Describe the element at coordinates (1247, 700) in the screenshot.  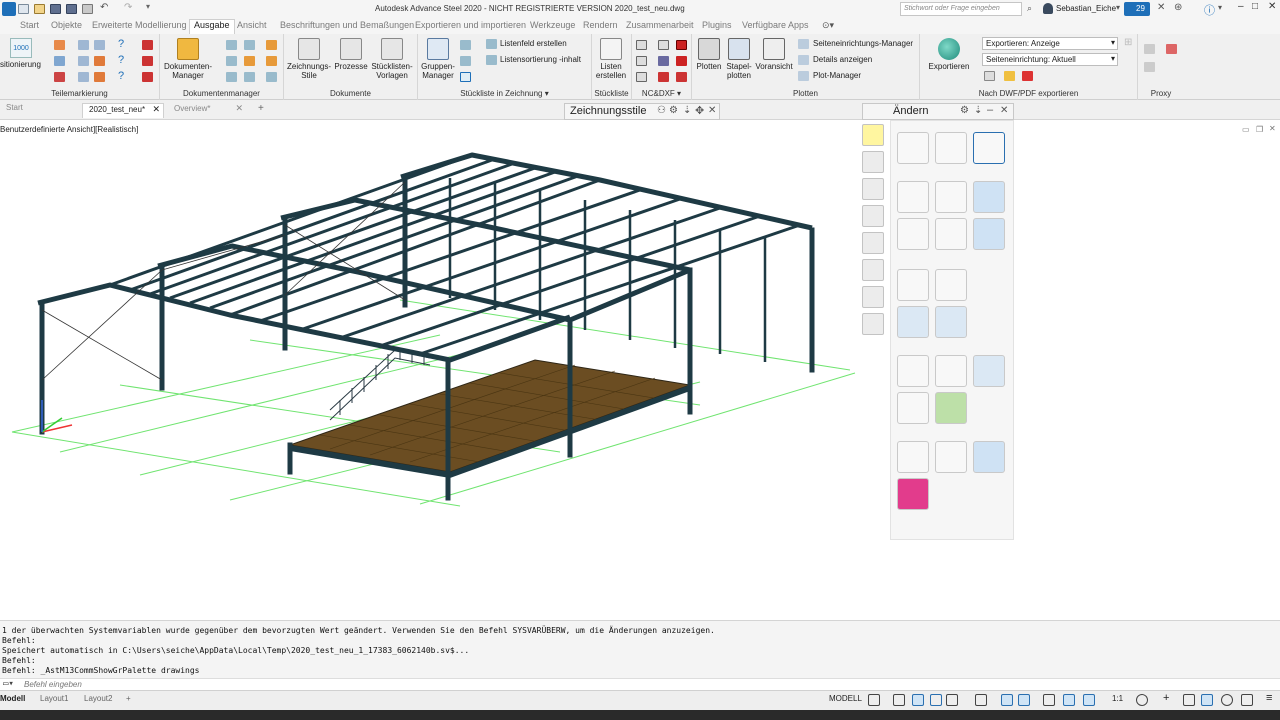
I see `clean-screen-icon` at that location.